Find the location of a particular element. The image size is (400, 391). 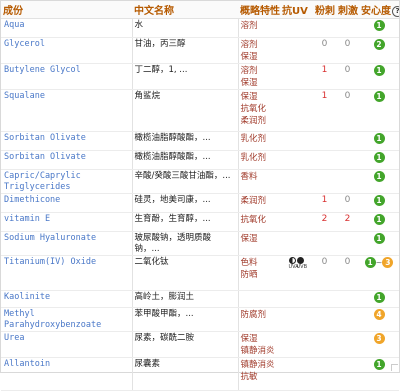

function-cell: 香料 is located at coordinates (258, 181).